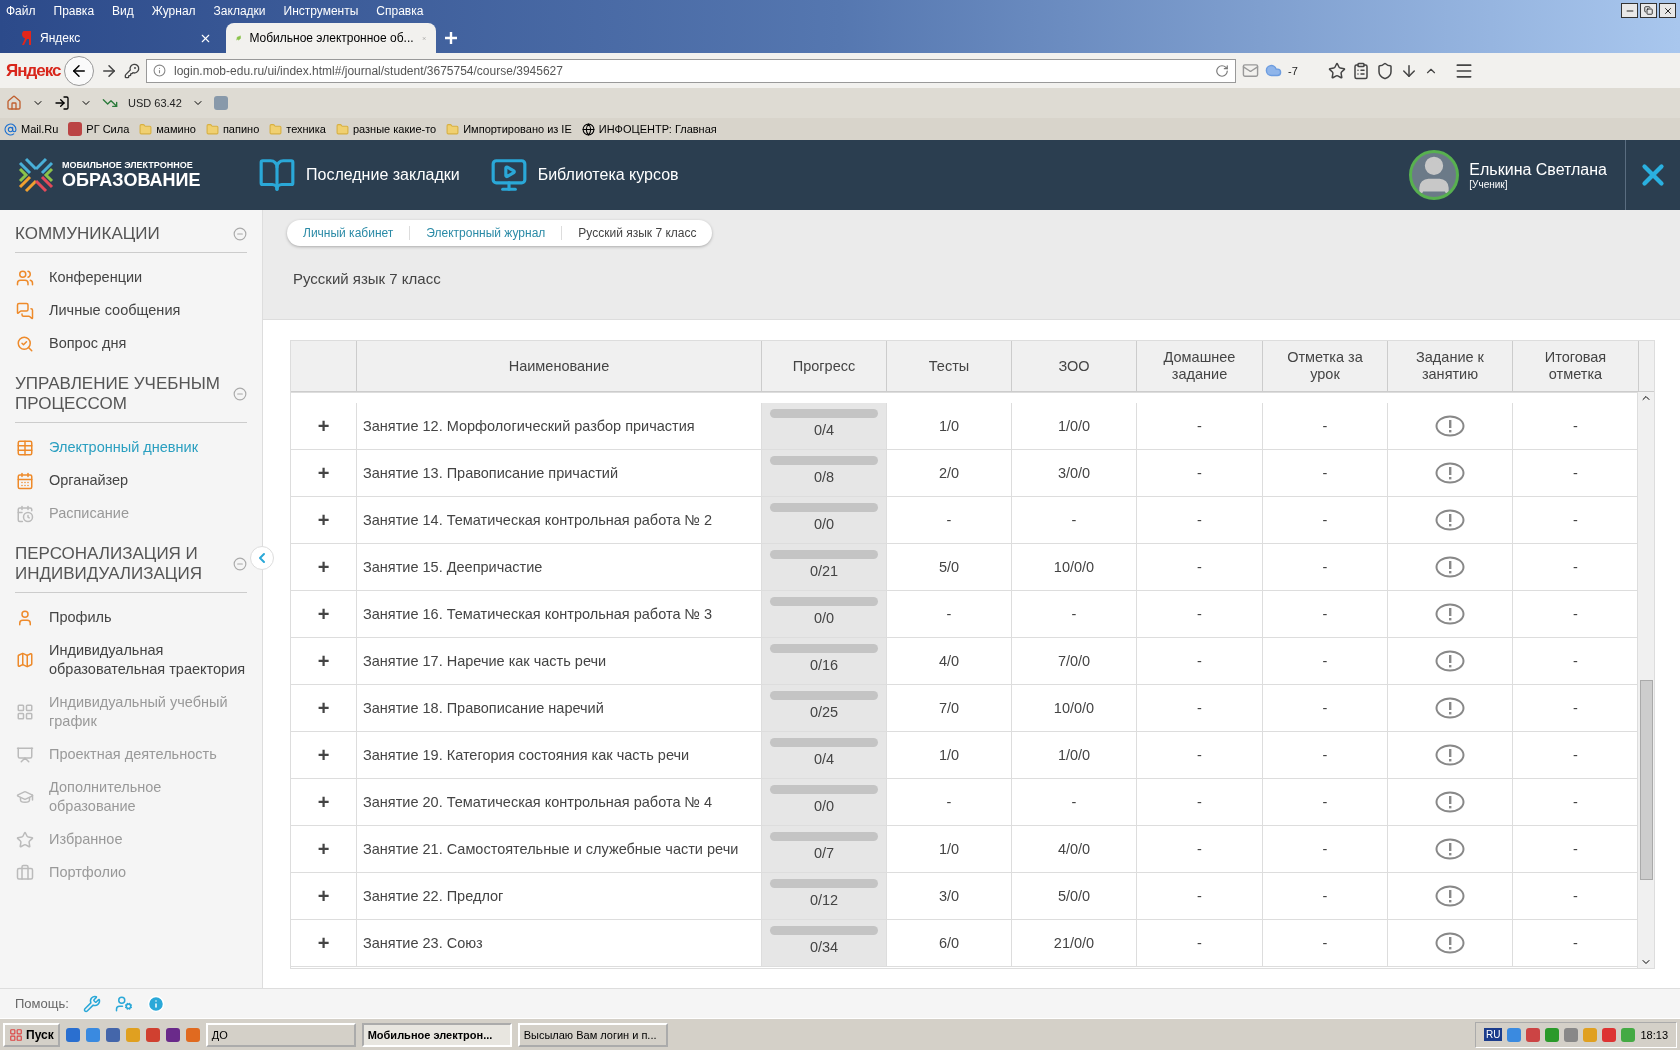  Describe the element at coordinates (509, 129) in the screenshot. I see `bookmark-link: Импортировано из IE` at that location.